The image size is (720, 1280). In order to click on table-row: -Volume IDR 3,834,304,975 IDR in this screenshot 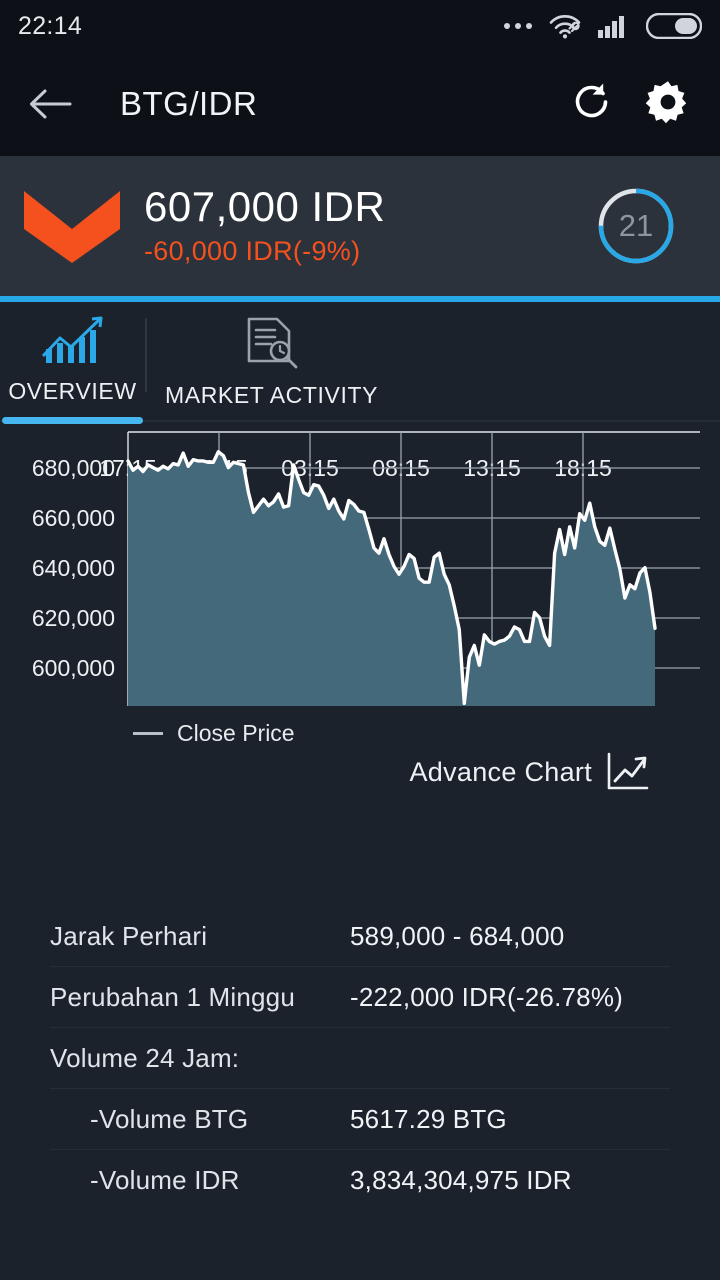, I will do `click(360, 1180)`.